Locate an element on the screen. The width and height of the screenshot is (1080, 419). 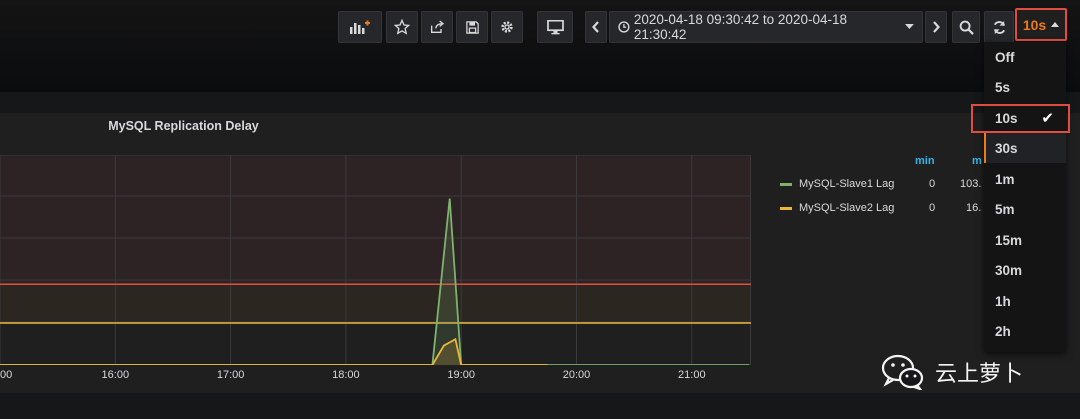
refresh-option-30s: 30s is located at coordinates (1025, 148).